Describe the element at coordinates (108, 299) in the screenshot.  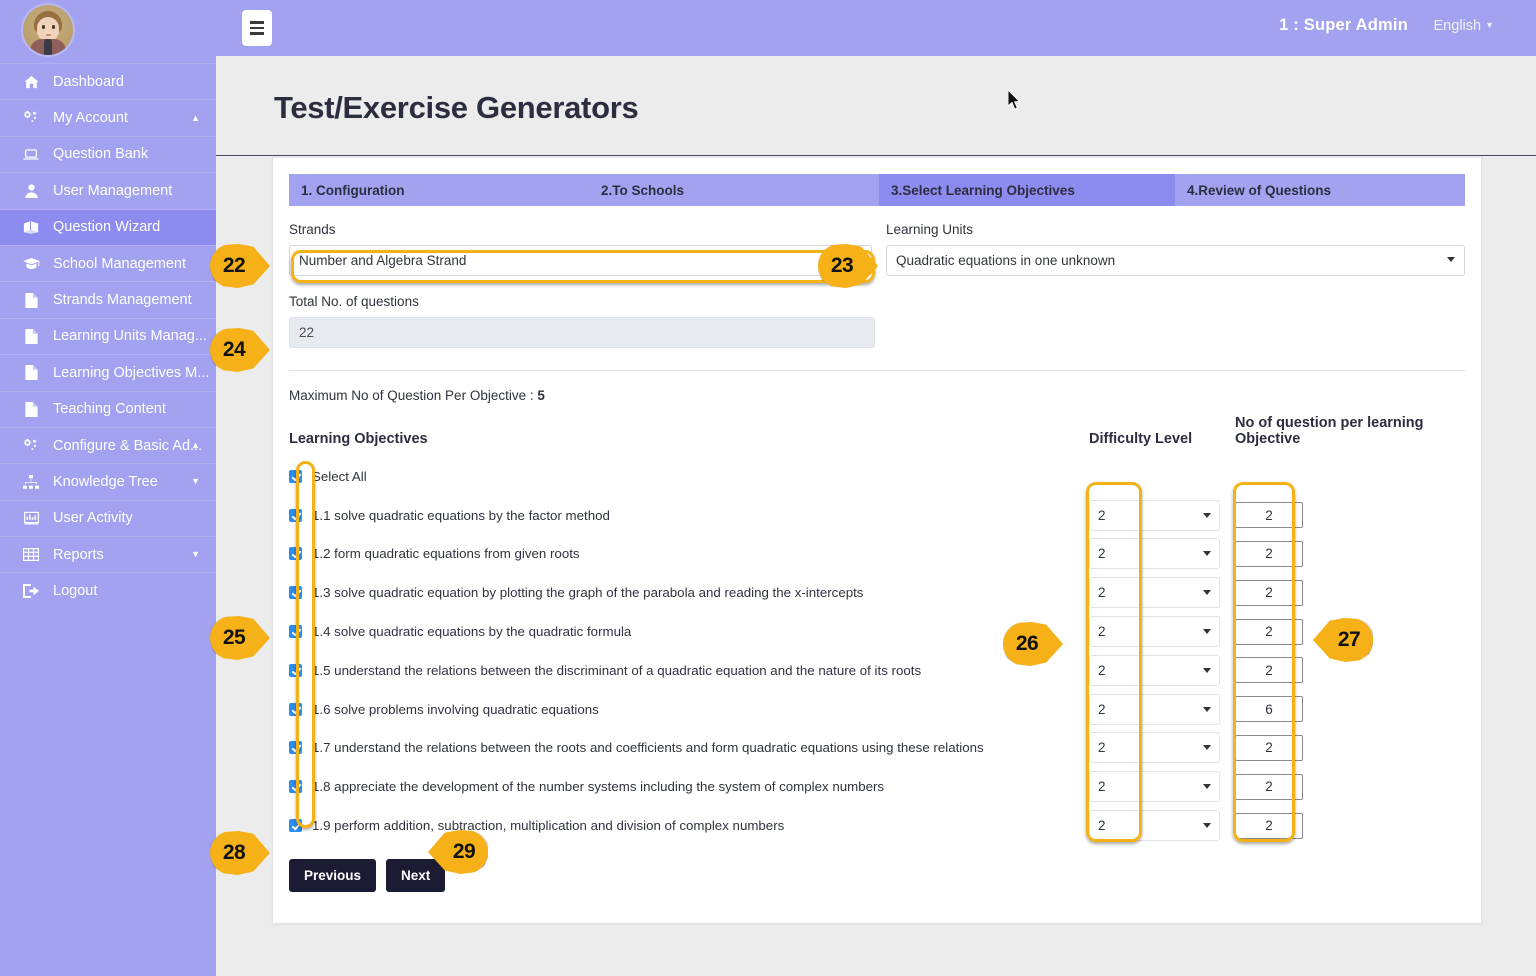
I see `sidebar-item-strands-management: Strands Management` at that location.